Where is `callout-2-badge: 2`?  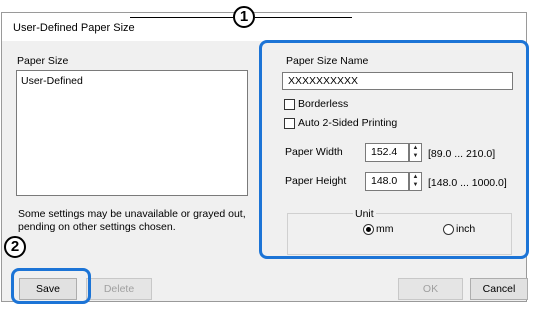 callout-2-badge: 2 is located at coordinates (15, 247).